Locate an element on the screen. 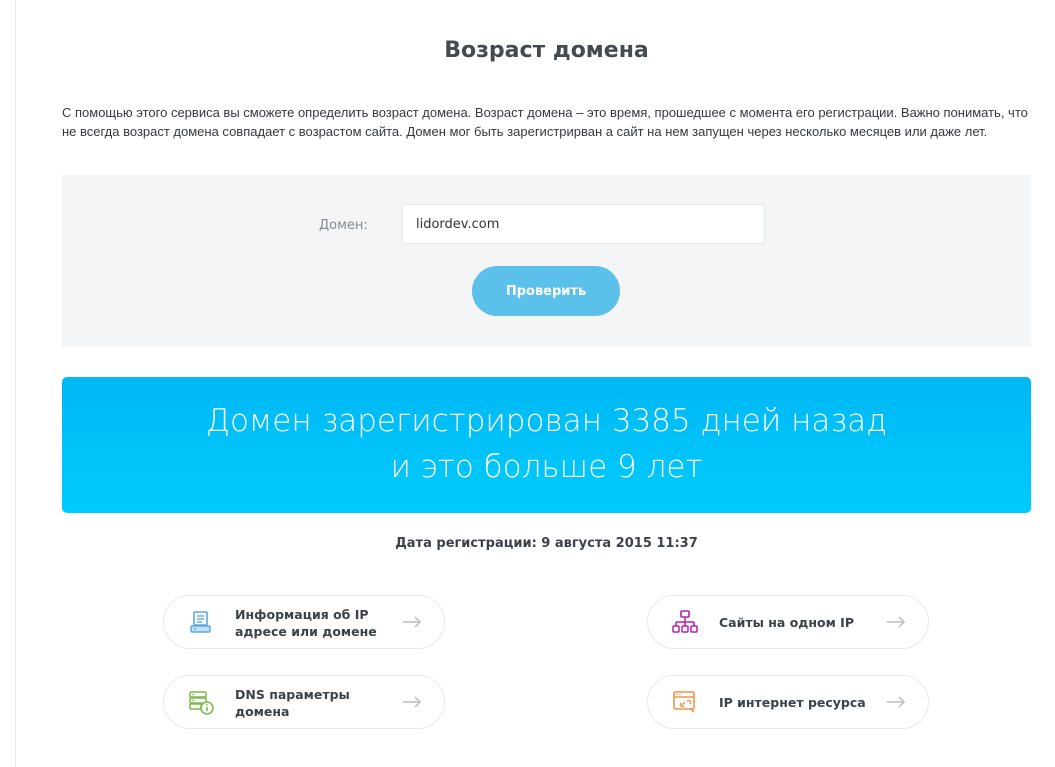 The height and width of the screenshot is (767, 1055). check-button: Проверить is located at coordinates (546, 291).